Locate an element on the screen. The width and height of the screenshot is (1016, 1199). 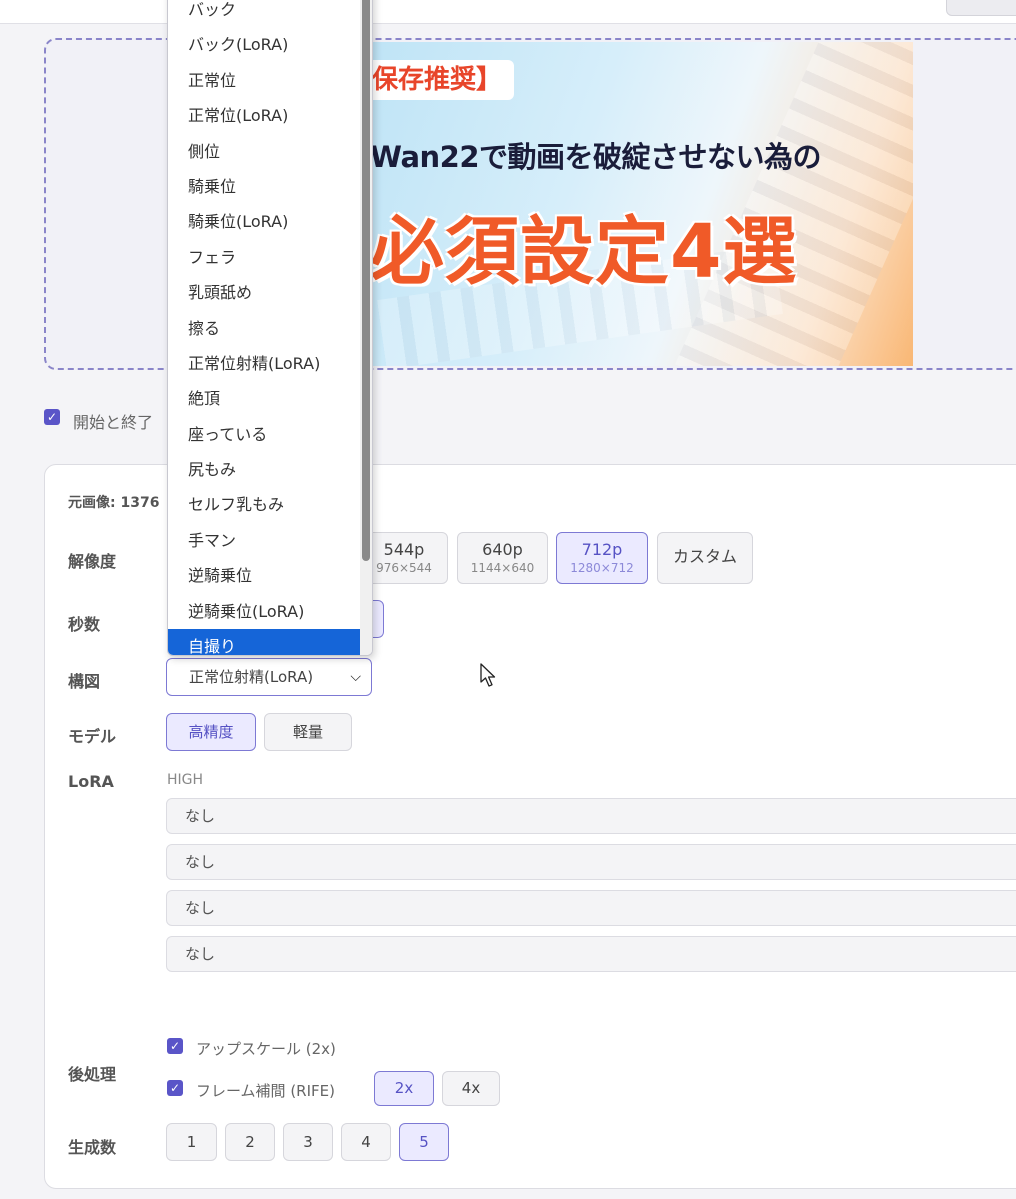
lora-field-4: なし is located at coordinates (591, 954).